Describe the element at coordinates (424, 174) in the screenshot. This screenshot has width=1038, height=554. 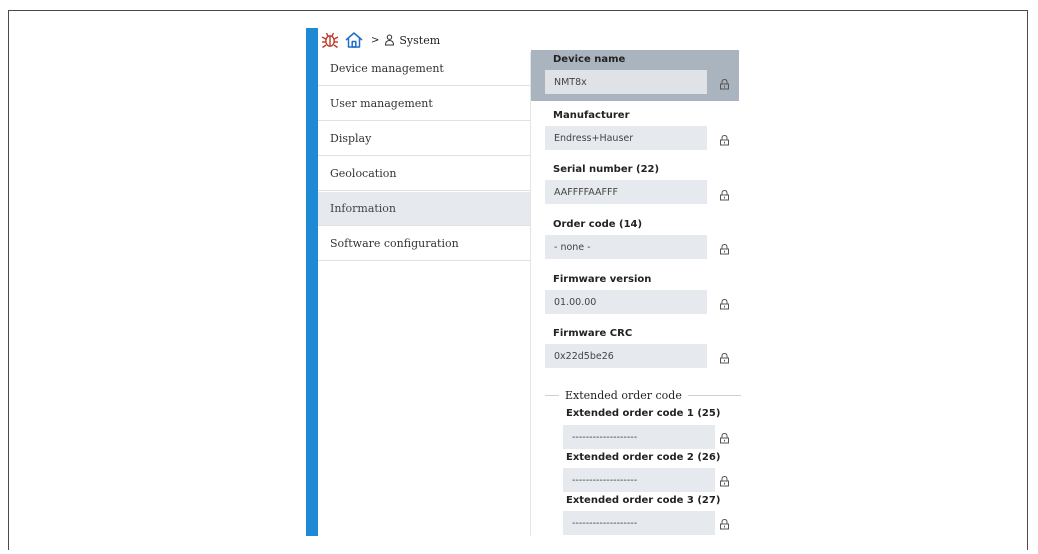
I see `sidebar-item-geolocation: Geolocation` at that location.